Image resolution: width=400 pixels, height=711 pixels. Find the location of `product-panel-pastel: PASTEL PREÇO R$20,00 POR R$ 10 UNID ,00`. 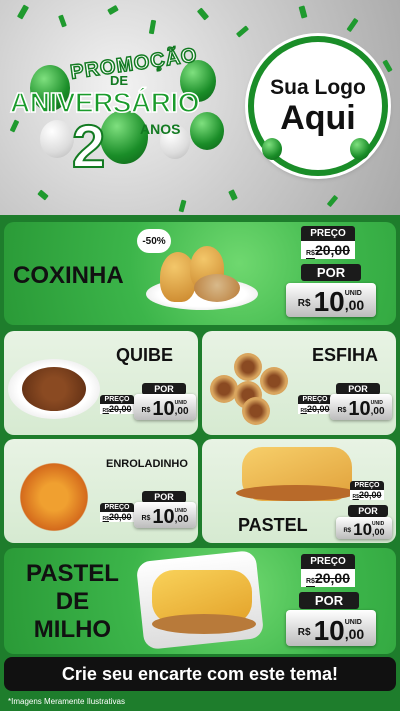

product-panel-pastel: PASTEL PREÇO R$20,00 POR R$ 10 UNID ,00 is located at coordinates (299, 491).